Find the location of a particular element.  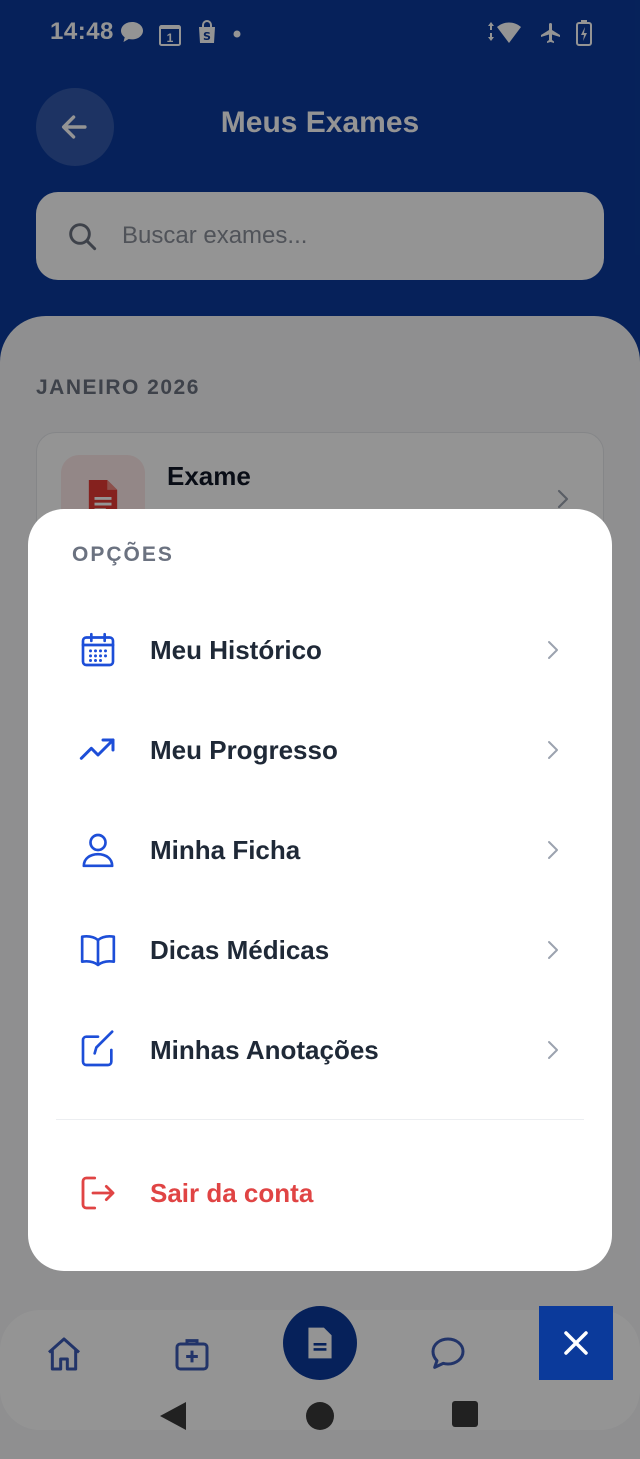

menu-label-meu-progresso: Meu Progresso is located at coordinates (244, 749).